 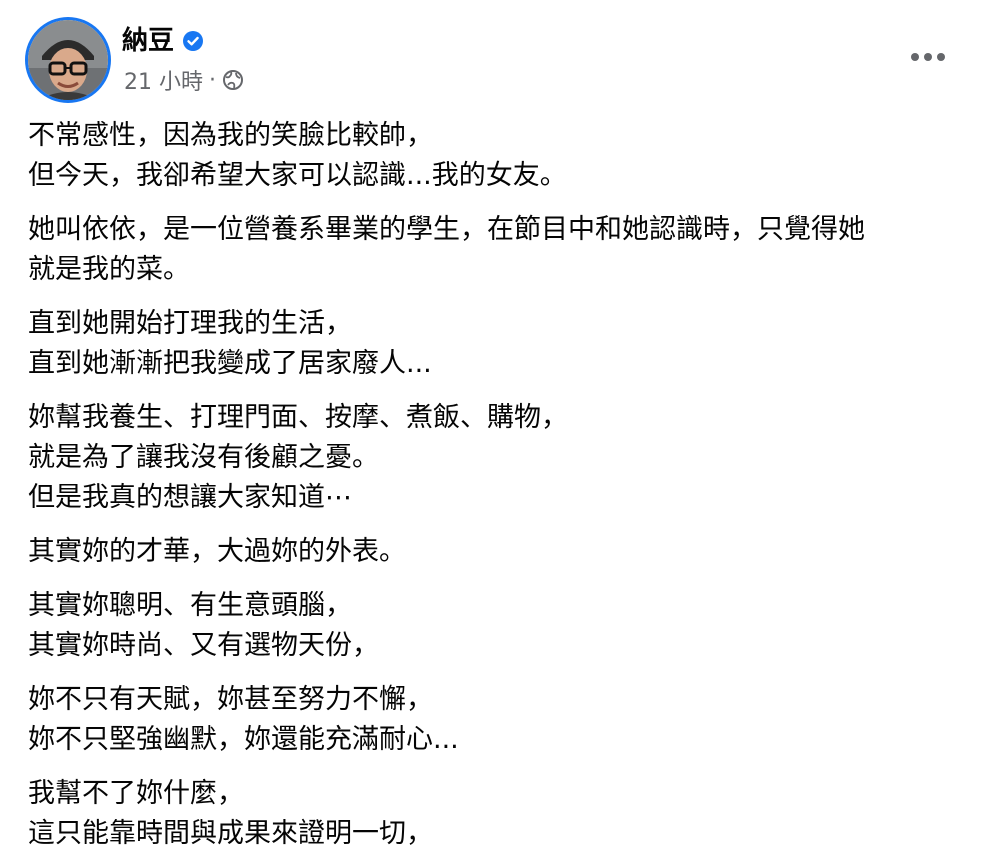 I want to click on post-text-line: 妳幫我養生、打理門面、按摩、煮飯、購物，, so click(x=298, y=417).